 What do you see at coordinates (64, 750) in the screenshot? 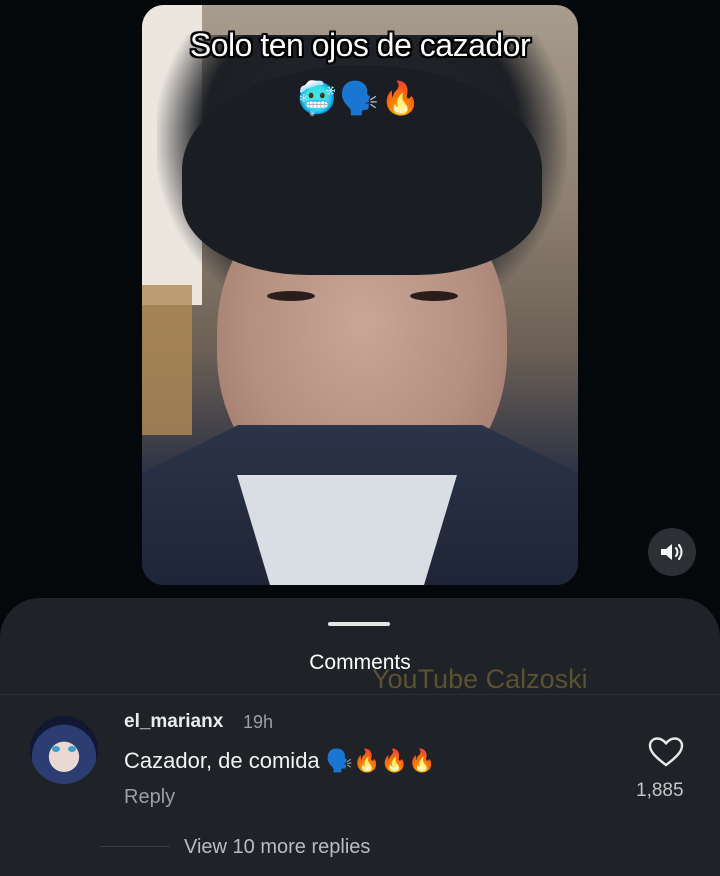
I see `avatar` at bounding box center [64, 750].